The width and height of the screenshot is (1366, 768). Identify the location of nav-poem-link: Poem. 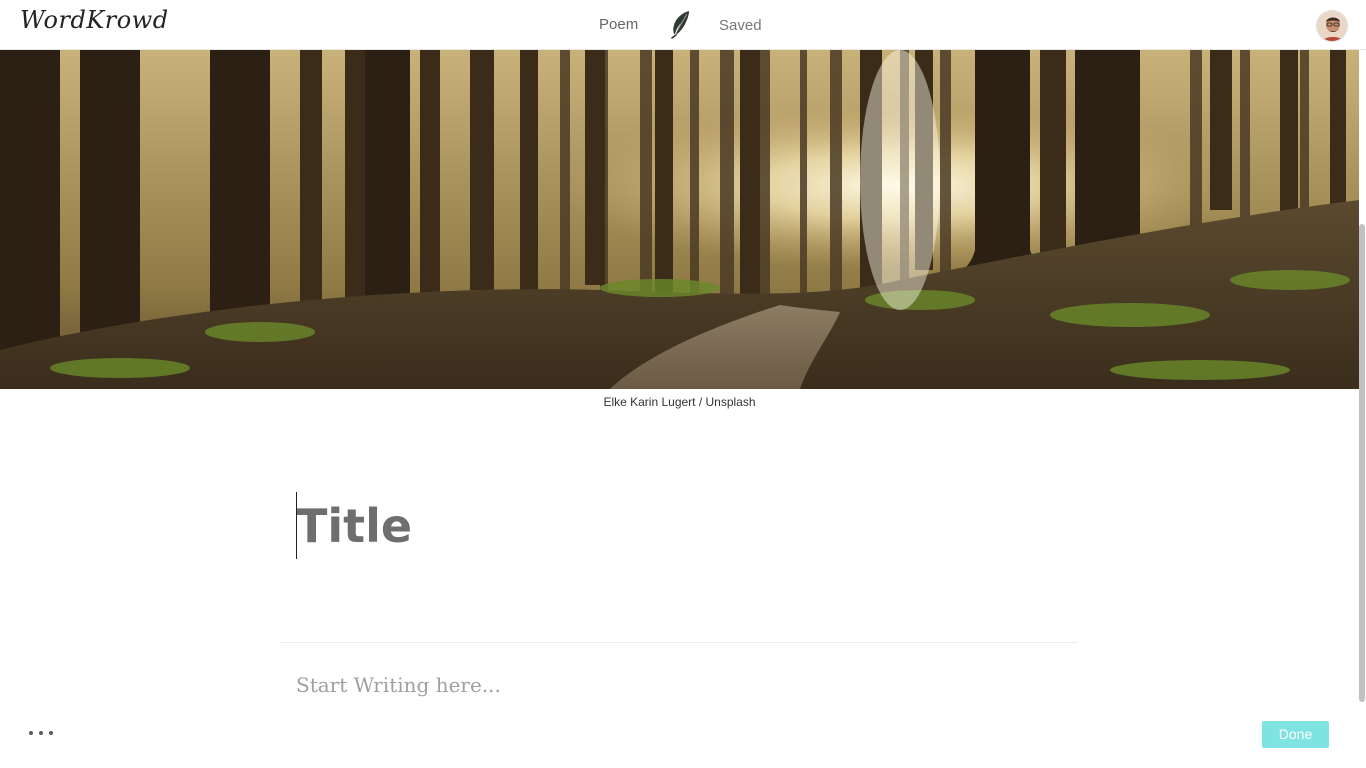
(618, 24).